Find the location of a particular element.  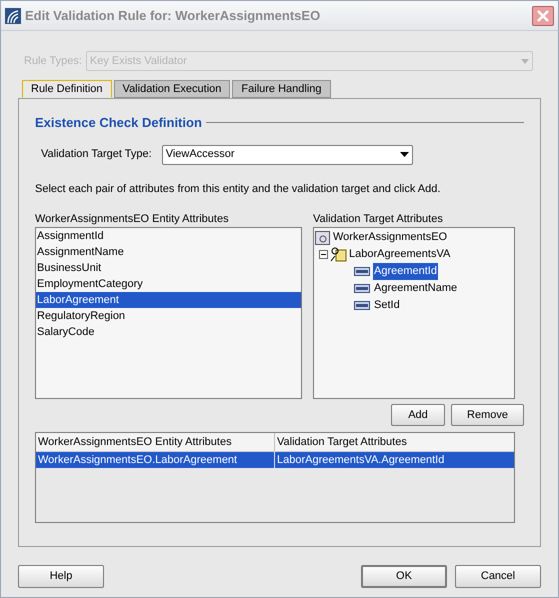

tree-item: AgreementId is located at coordinates (405, 271).